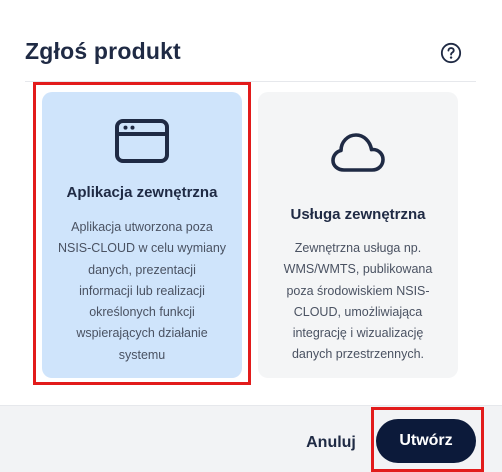  What do you see at coordinates (103, 51) in the screenshot?
I see `dialog-title: Zgłoś produkt` at bounding box center [103, 51].